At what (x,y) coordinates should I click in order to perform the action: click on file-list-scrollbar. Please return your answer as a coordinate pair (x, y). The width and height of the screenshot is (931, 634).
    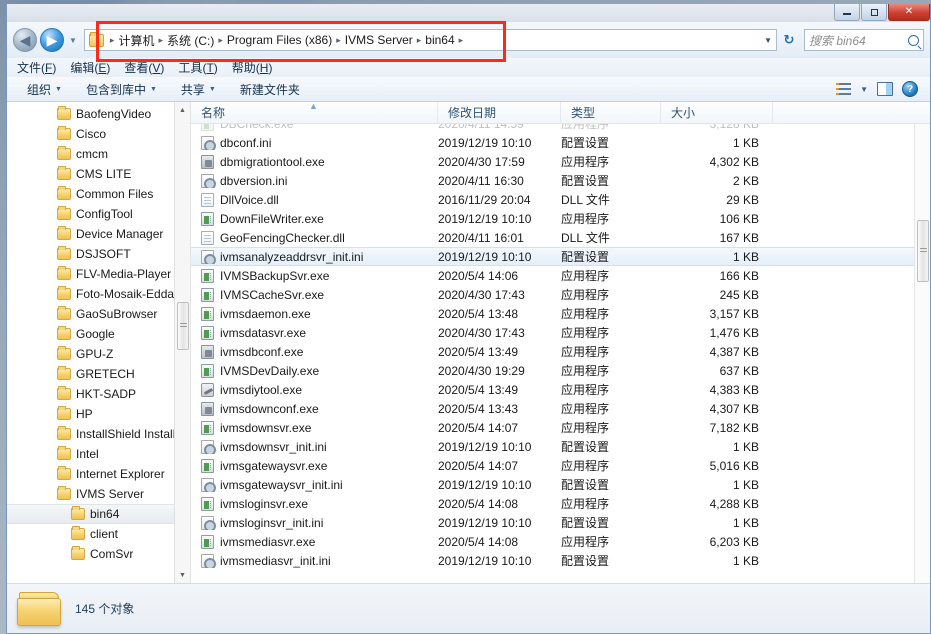
    Looking at the image, I should click on (922, 353).